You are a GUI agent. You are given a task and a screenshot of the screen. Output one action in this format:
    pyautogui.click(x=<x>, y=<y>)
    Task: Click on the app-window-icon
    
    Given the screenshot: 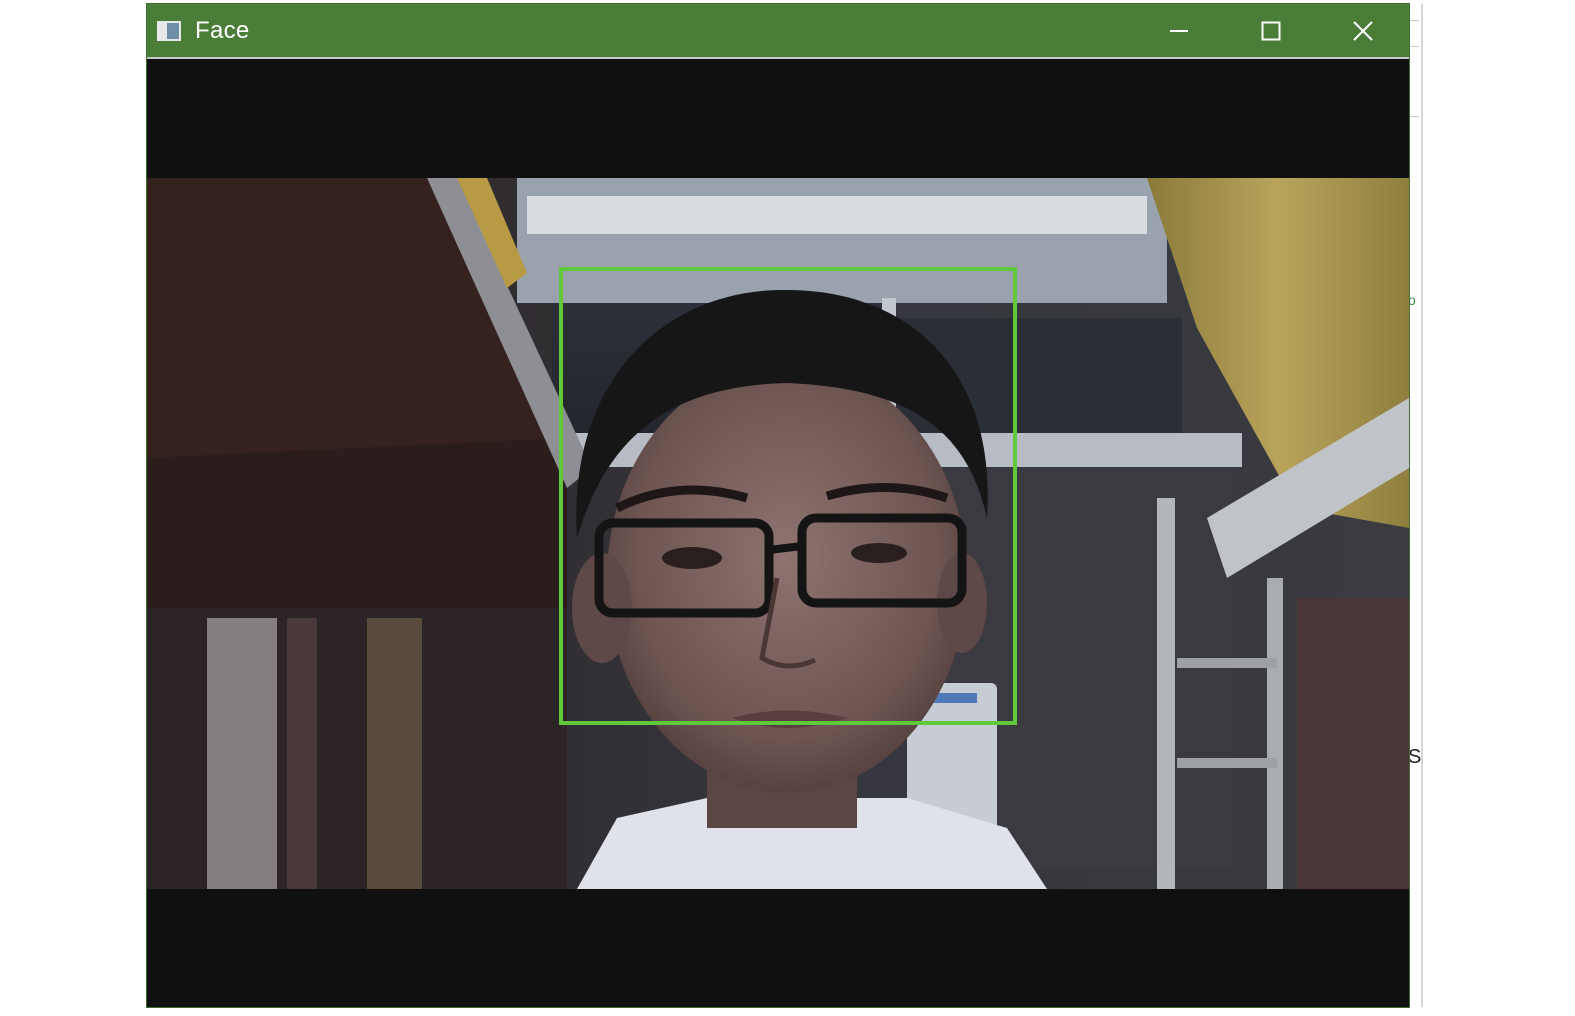 What is the action you would take?
    pyautogui.click(x=169, y=30)
    